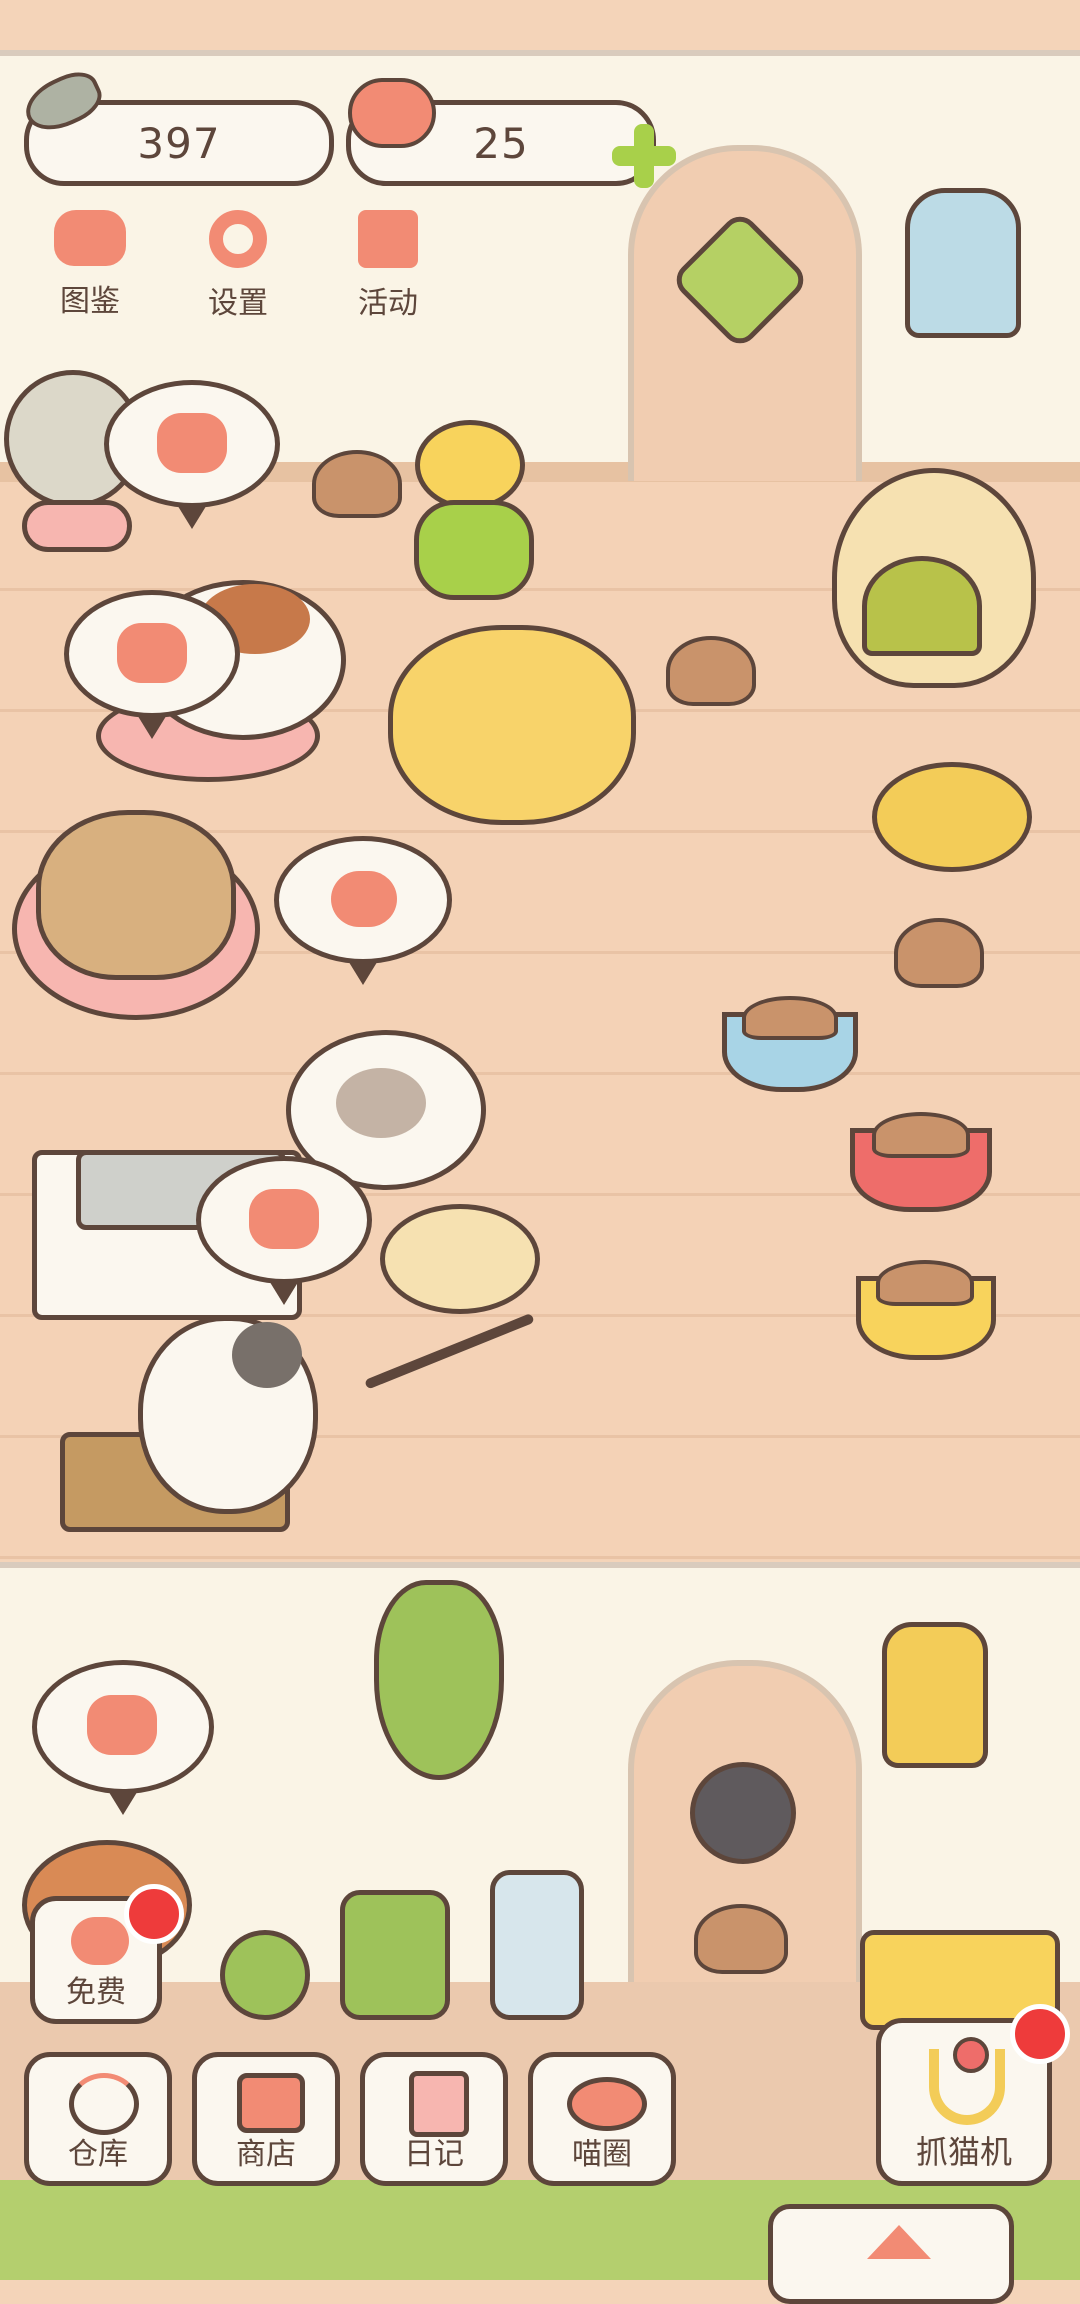  What do you see at coordinates (238, 239) in the screenshot?
I see `gear-icon` at bounding box center [238, 239].